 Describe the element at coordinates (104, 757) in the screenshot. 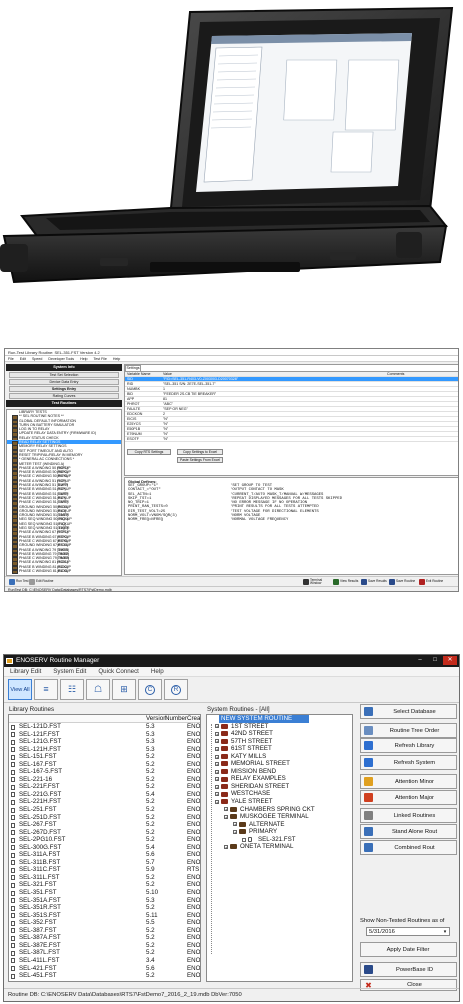

I see `library-routine-row: SEL-151.FST 5.2 ENO` at that location.